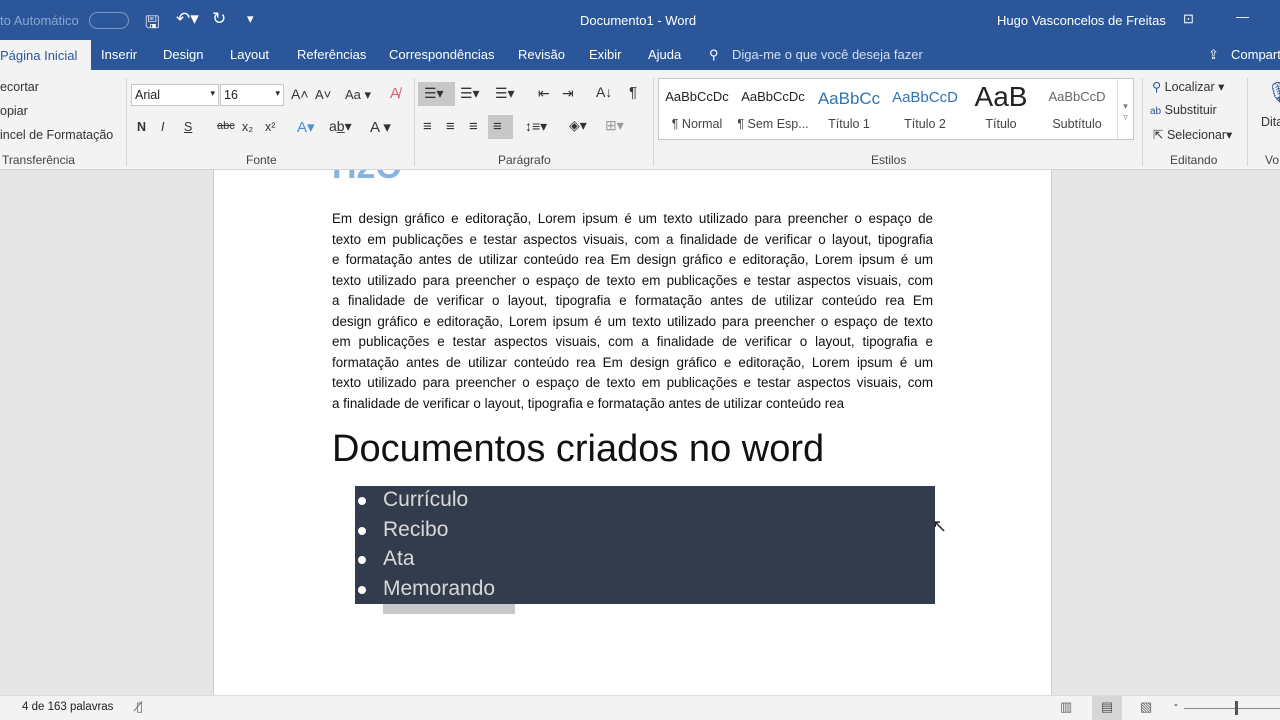 The height and width of the screenshot is (720, 1280). What do you see at coordinates (849, 110) in the screenshot?
I see `style-titulo-1: AaBbCc Título 1` at bounding box center [849, 110].